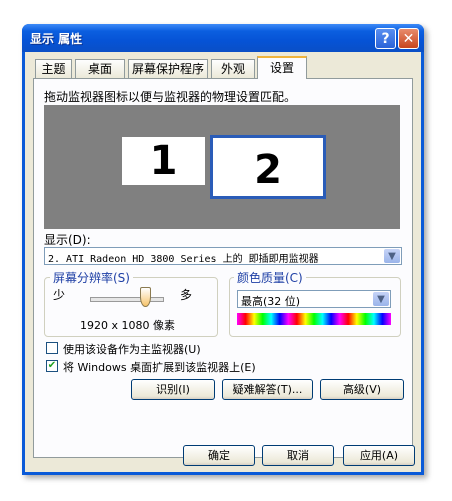 Image resolution: width=452 pixels, height=501 pixels. Describe the element at coordinates (385, 38) in the screenshot. I see `help-button: ?` at that location.